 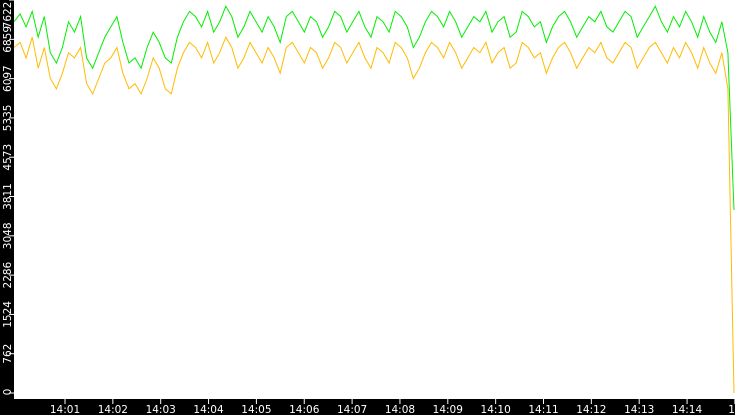 What do you see at coordinates (304, 409) in the screenshot?
I see `x-tick-label: 14:06` at bounding box center [304, 409].